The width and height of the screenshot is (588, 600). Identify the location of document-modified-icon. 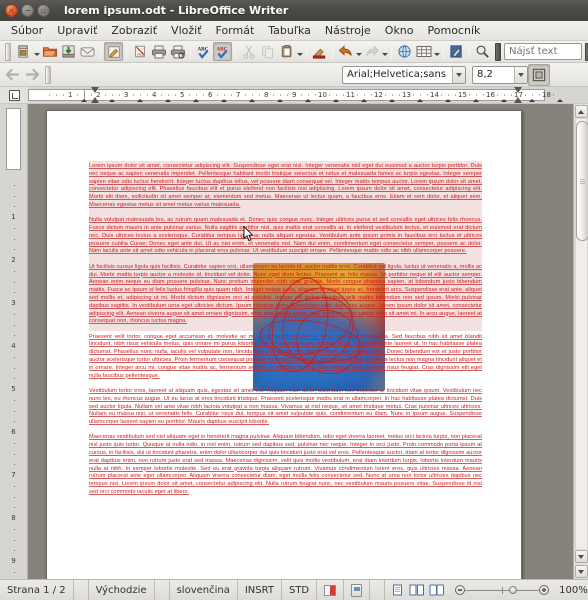
(331, 590).